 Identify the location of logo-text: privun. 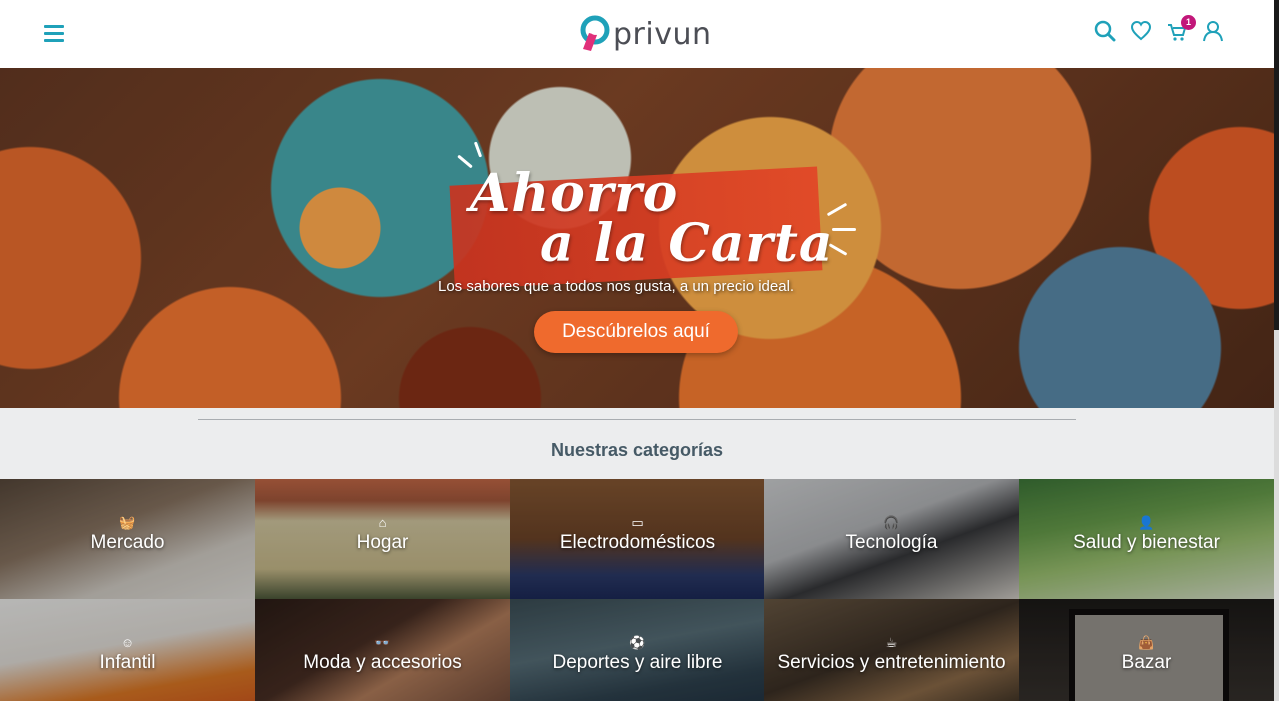
(662, 34).